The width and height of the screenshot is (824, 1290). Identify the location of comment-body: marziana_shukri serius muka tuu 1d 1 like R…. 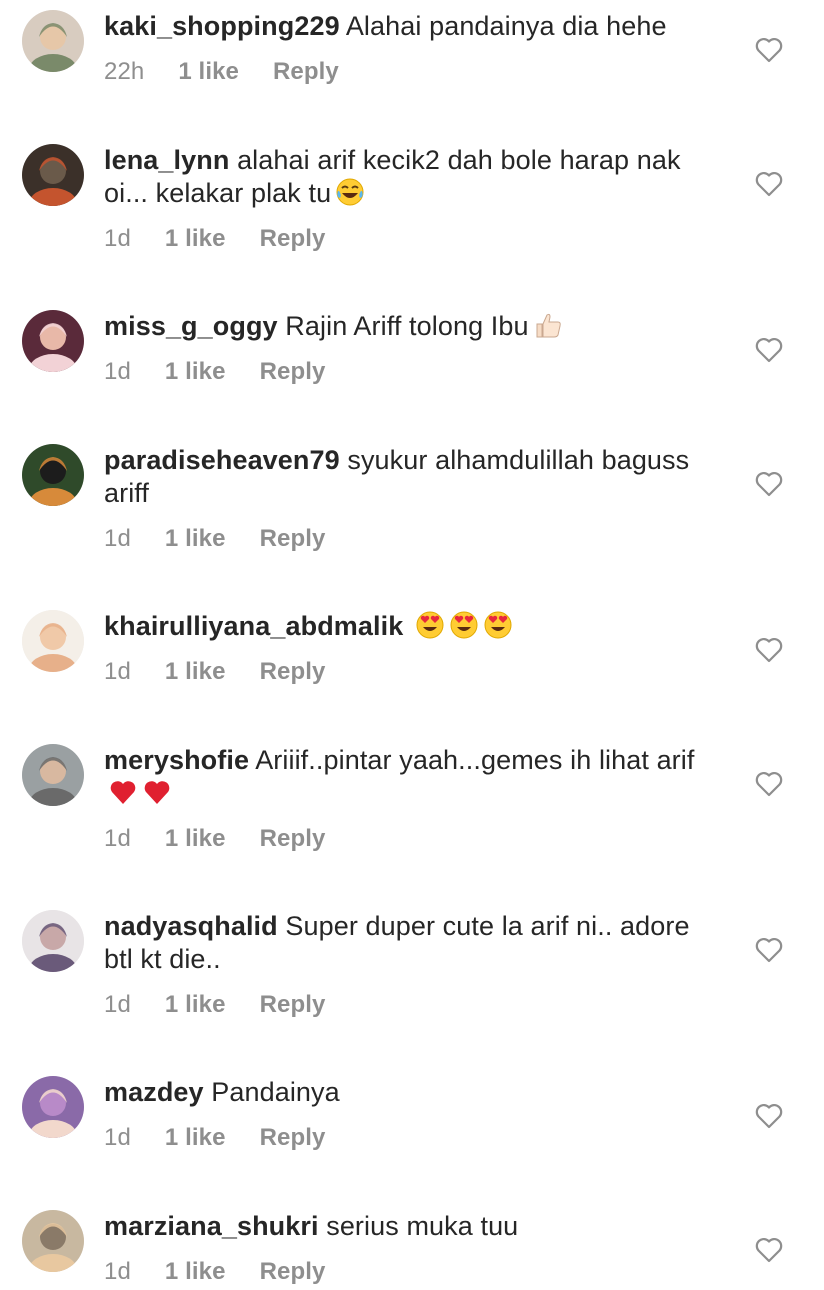
(414, 1248).